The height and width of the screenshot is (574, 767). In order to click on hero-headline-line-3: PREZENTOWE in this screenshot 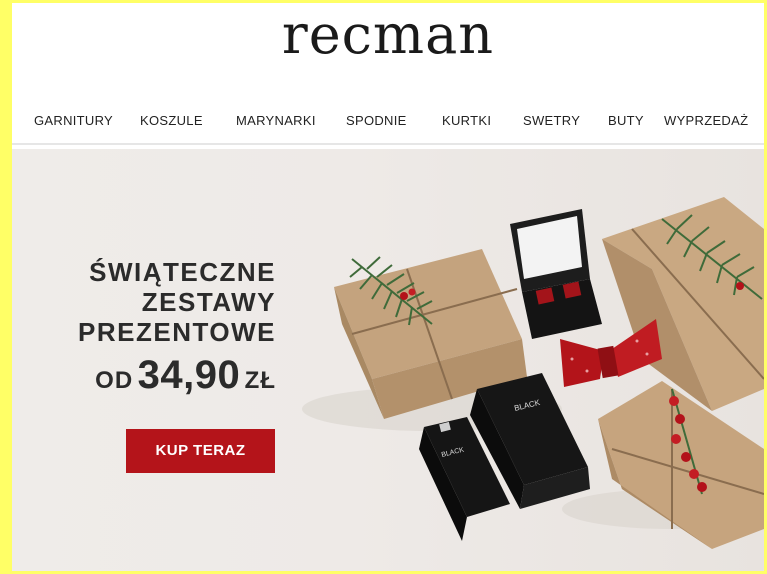, I will do `click(177, 332)`.